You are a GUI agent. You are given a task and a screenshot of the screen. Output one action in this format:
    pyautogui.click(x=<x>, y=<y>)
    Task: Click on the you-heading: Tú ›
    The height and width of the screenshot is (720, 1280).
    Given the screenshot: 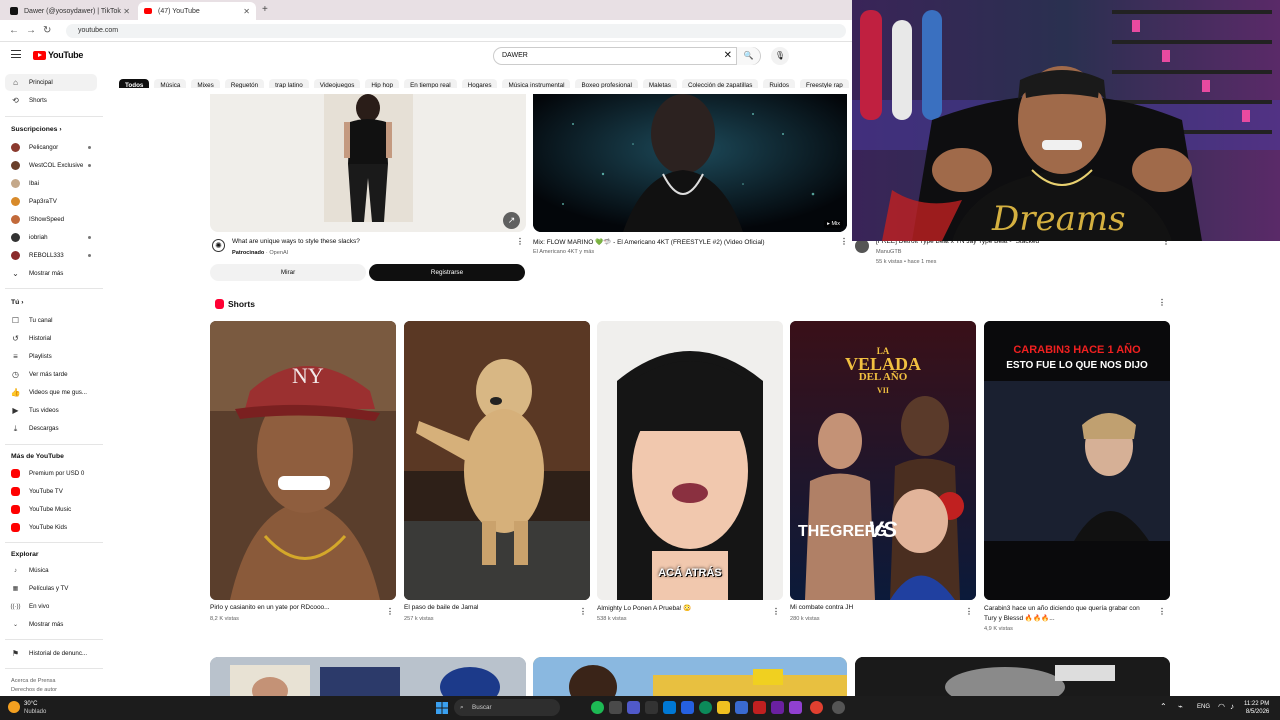 What is the action you would take?
    pyautogui.click(x=17, y=302)
    